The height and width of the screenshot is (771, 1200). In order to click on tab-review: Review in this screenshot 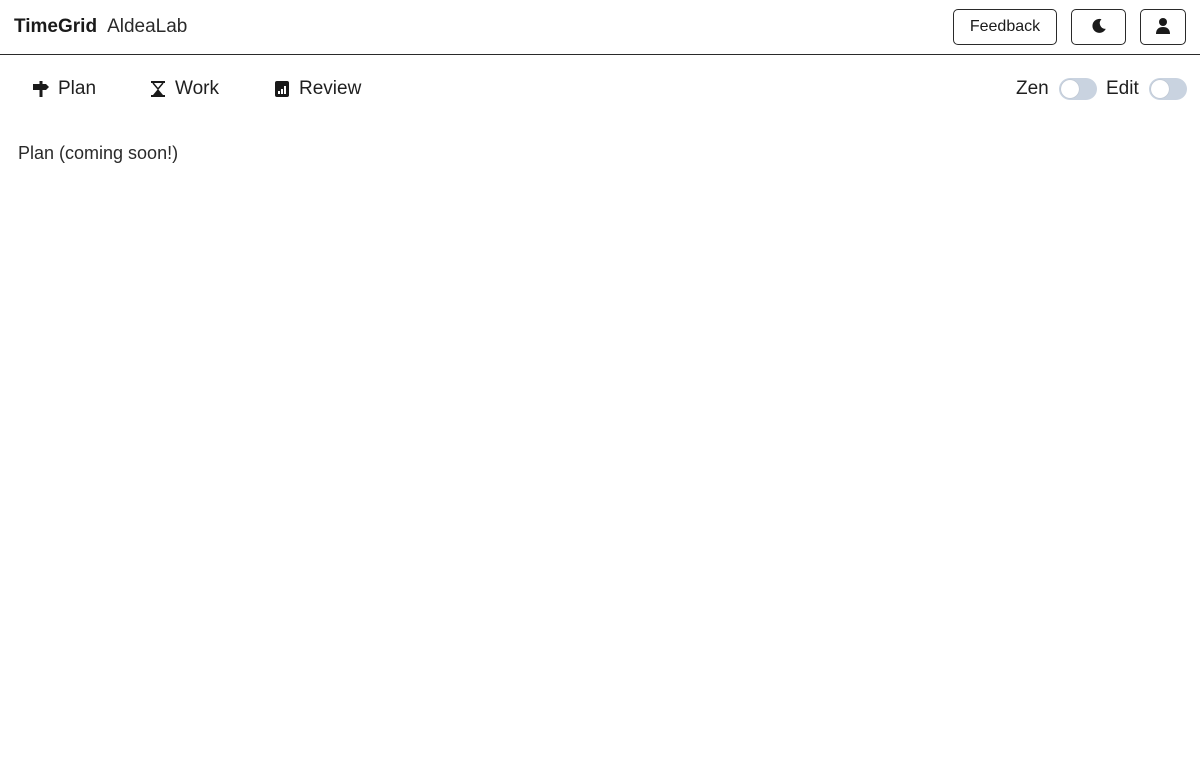, I will do `click(317, 89)`.